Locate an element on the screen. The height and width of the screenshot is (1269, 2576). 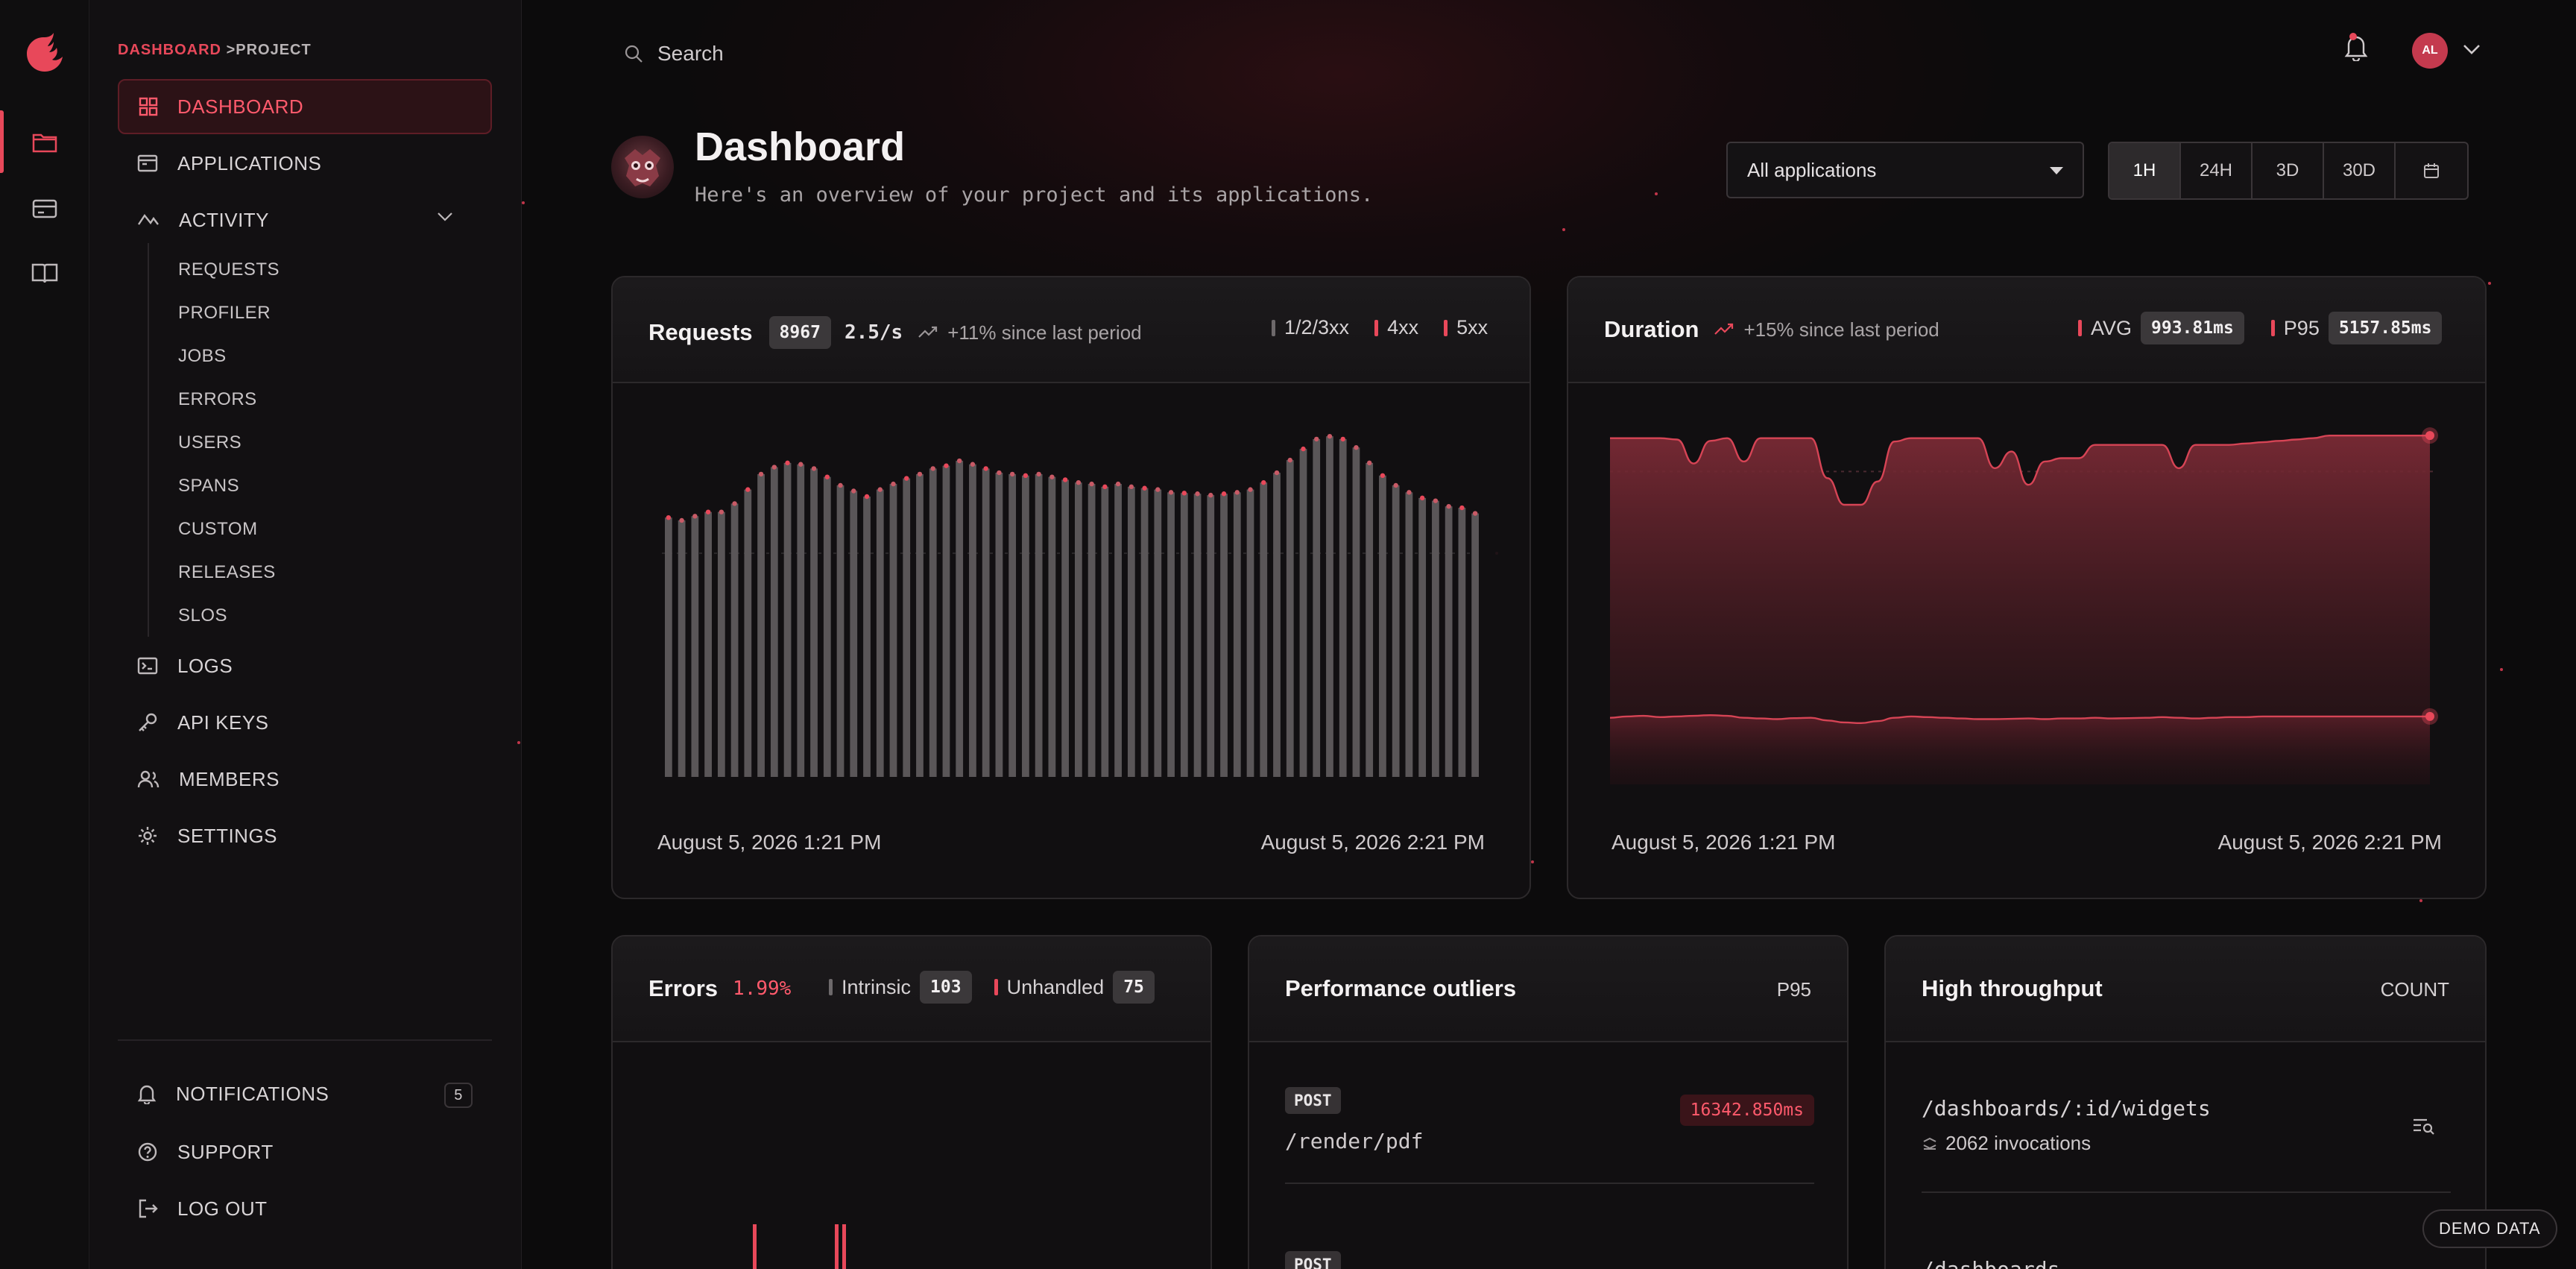
outliers-metric: P95 is located at coordinates (1793, 989).